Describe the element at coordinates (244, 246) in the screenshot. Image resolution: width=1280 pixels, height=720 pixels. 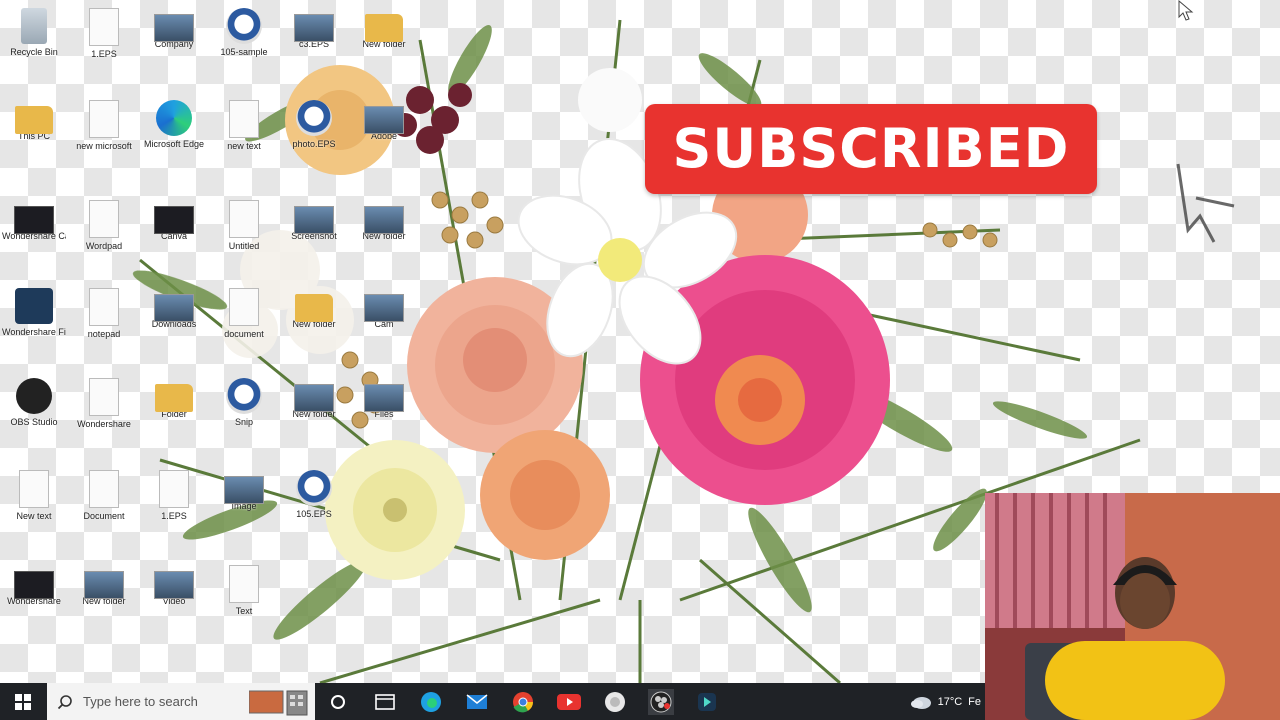
I see `desktop-icon-label: Untitled` at that location.